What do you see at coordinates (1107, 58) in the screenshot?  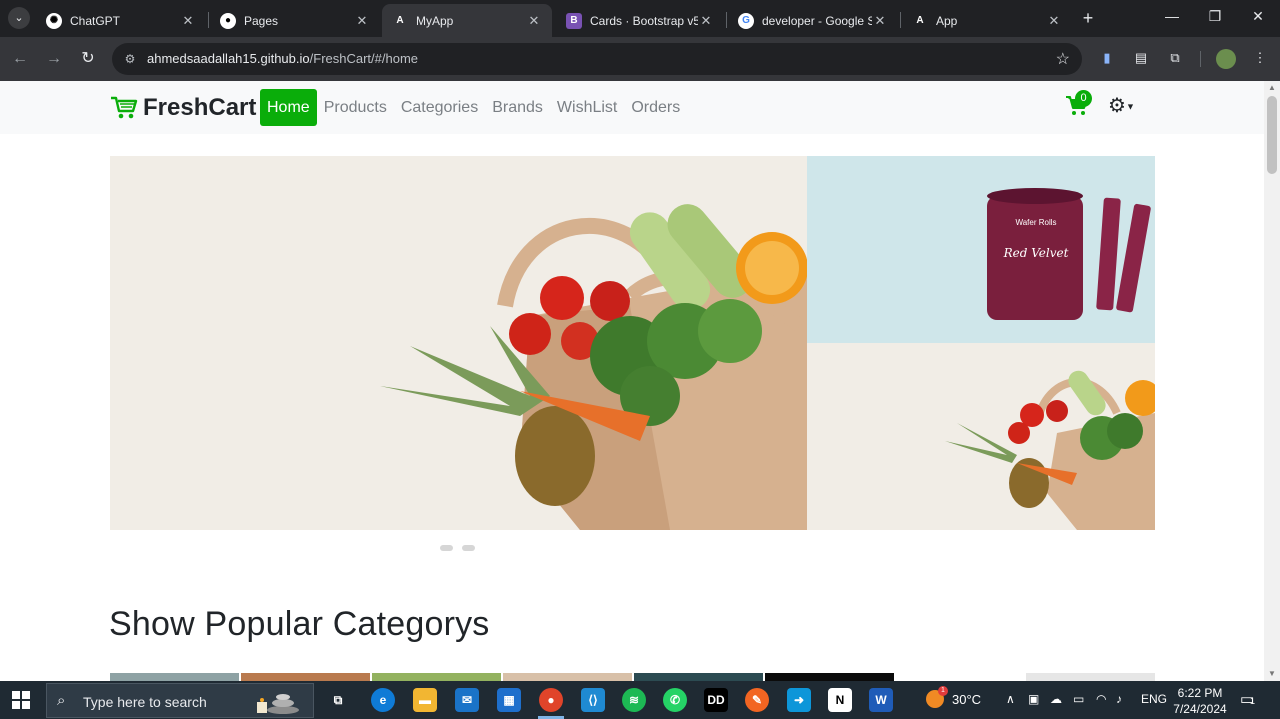 I see `docs-extension-icon: ▮` at bounding box center [1107, 58].